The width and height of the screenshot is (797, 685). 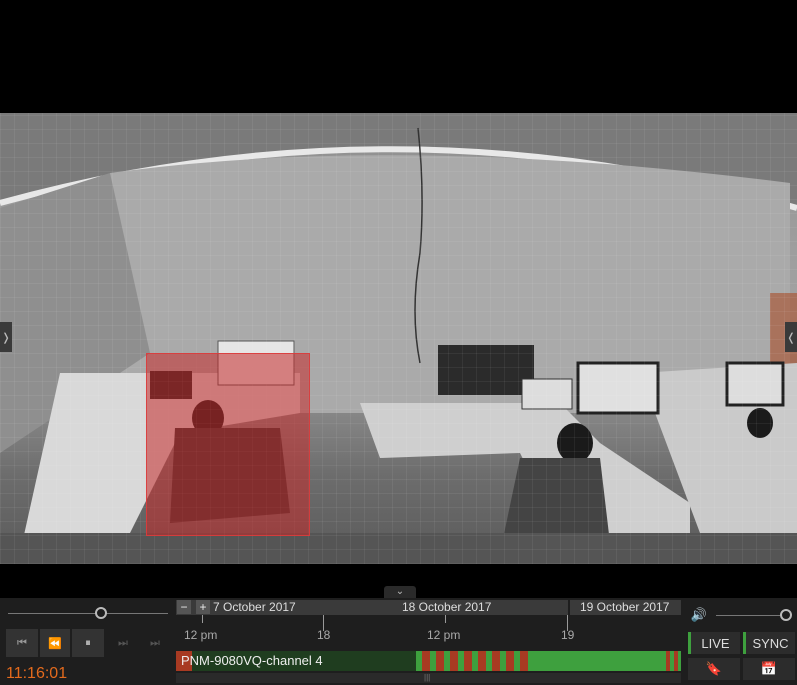 I want to click on pause-icon: ⏸, so click(x=88, y=642).